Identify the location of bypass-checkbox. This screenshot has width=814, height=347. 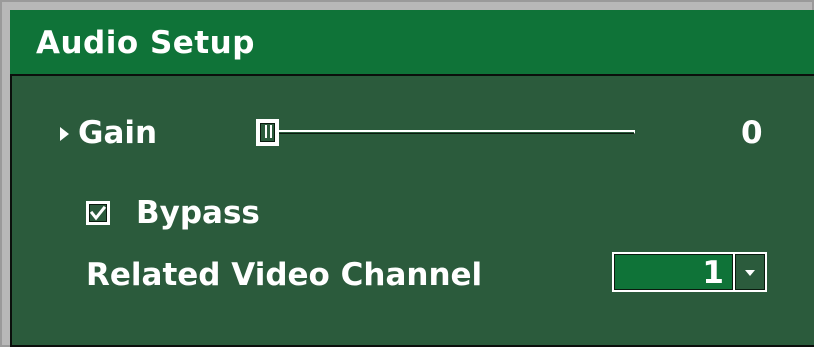
(98, 213).